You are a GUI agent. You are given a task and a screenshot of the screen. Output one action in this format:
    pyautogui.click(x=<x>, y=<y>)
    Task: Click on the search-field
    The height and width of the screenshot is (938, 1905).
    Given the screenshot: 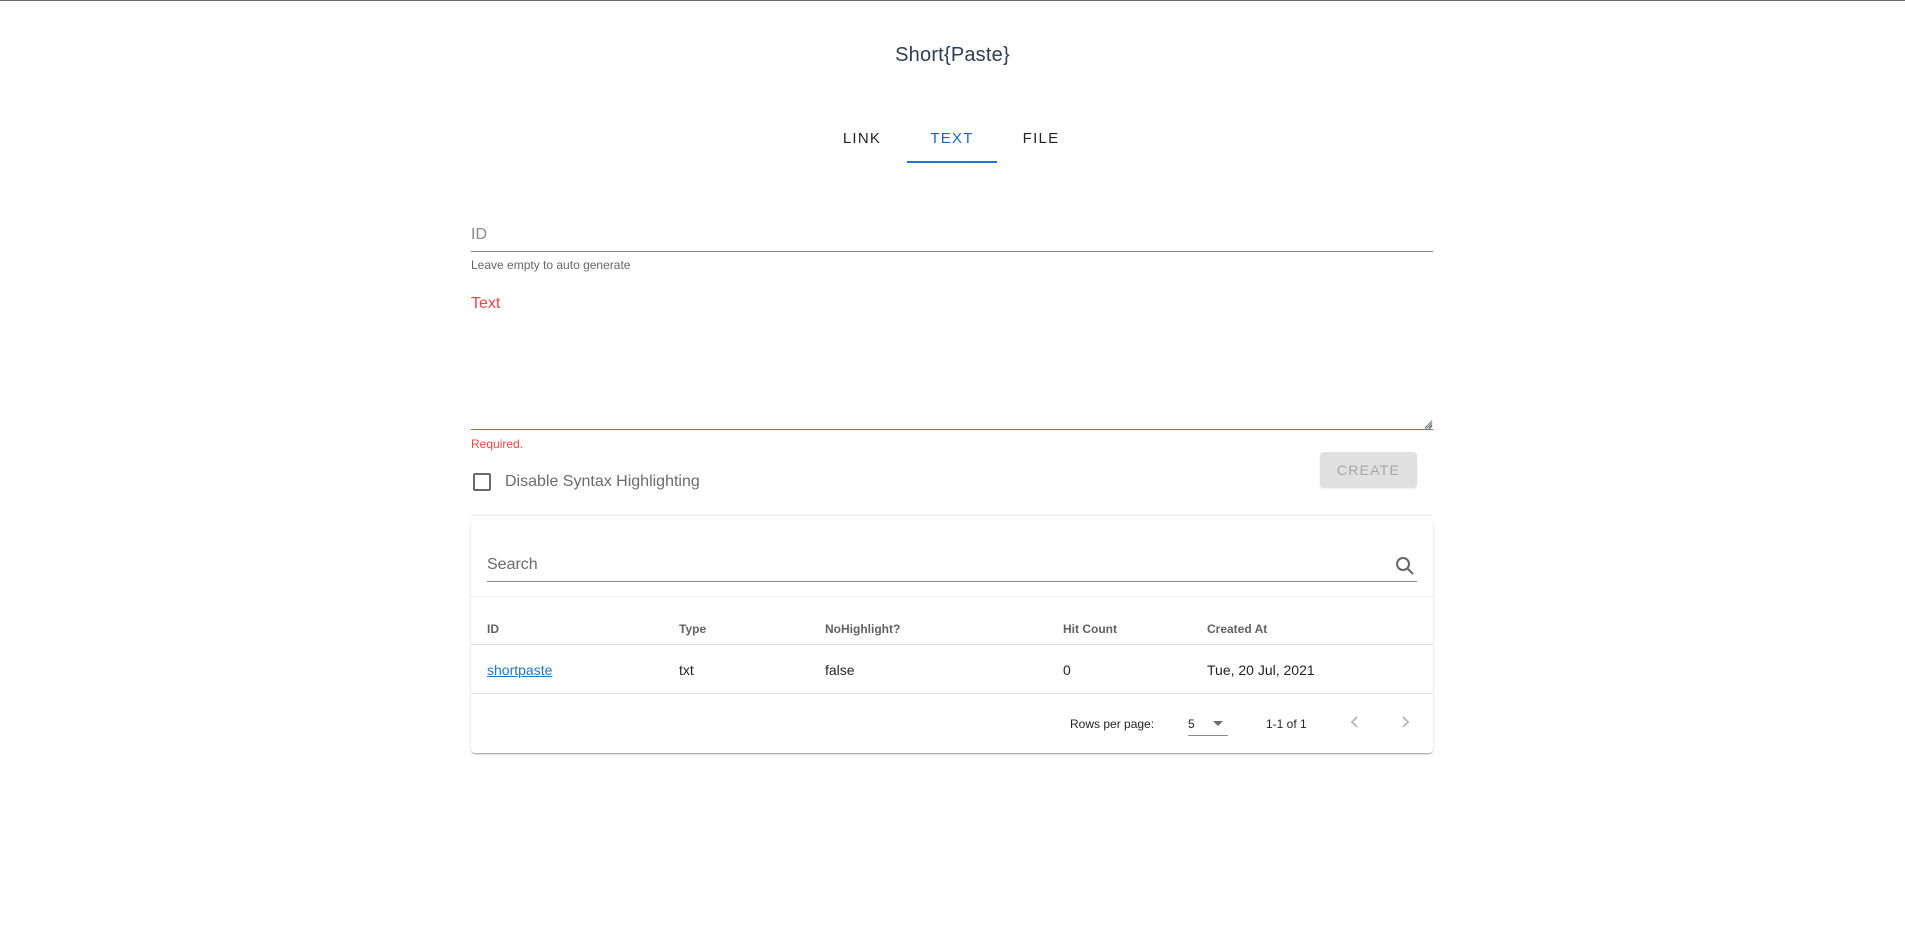 What is the action you would take?
    pyautogui.click(x=952, y=566)
    